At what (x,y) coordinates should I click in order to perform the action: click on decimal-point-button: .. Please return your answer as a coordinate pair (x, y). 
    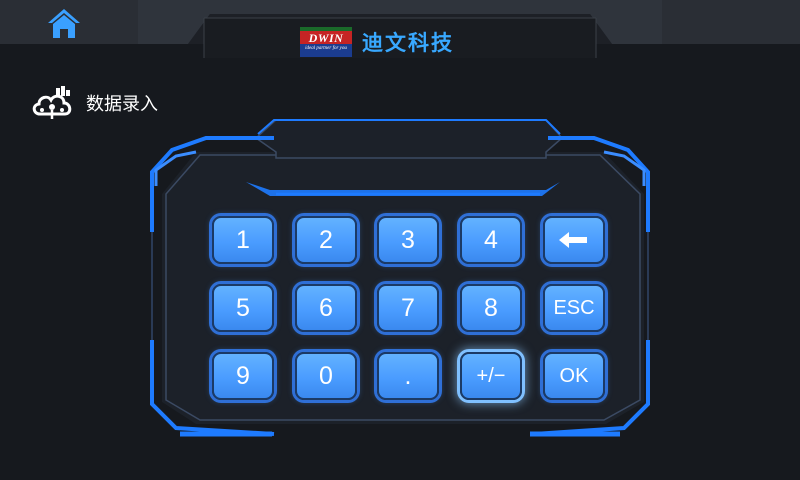
    Looking at the image, I should click on (408, 376).